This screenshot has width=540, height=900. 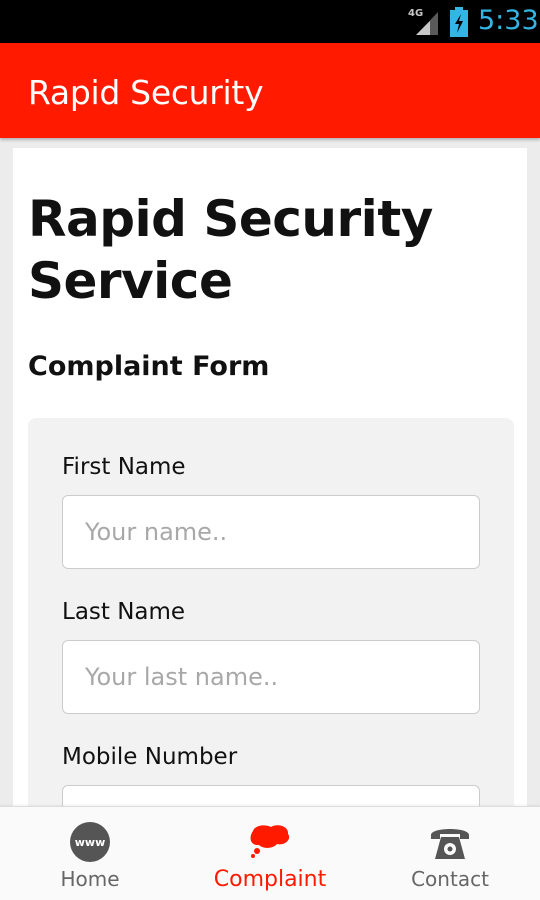 What do you see at coordinates (124, 612) in the screenshot?
I see `last-name-label: Last Name` at bounding box center [124, 612].